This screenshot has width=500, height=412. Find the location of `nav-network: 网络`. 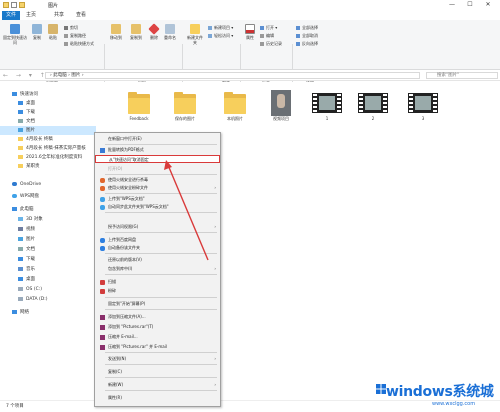

nav-network: 网络 is located at coordinates (20, 312).